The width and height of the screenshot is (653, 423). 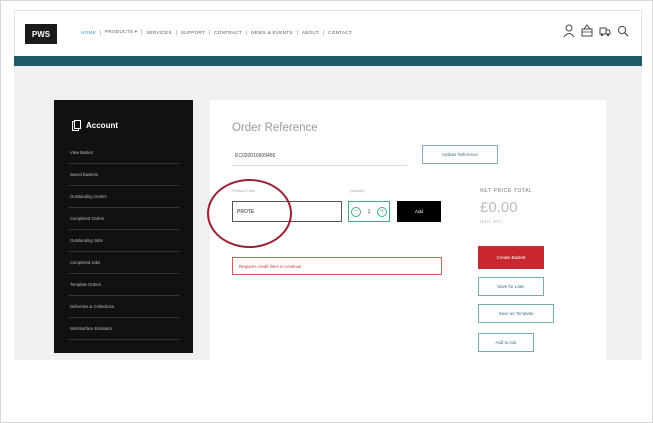 I want to click on account-icon, so click(x=76, y=125).